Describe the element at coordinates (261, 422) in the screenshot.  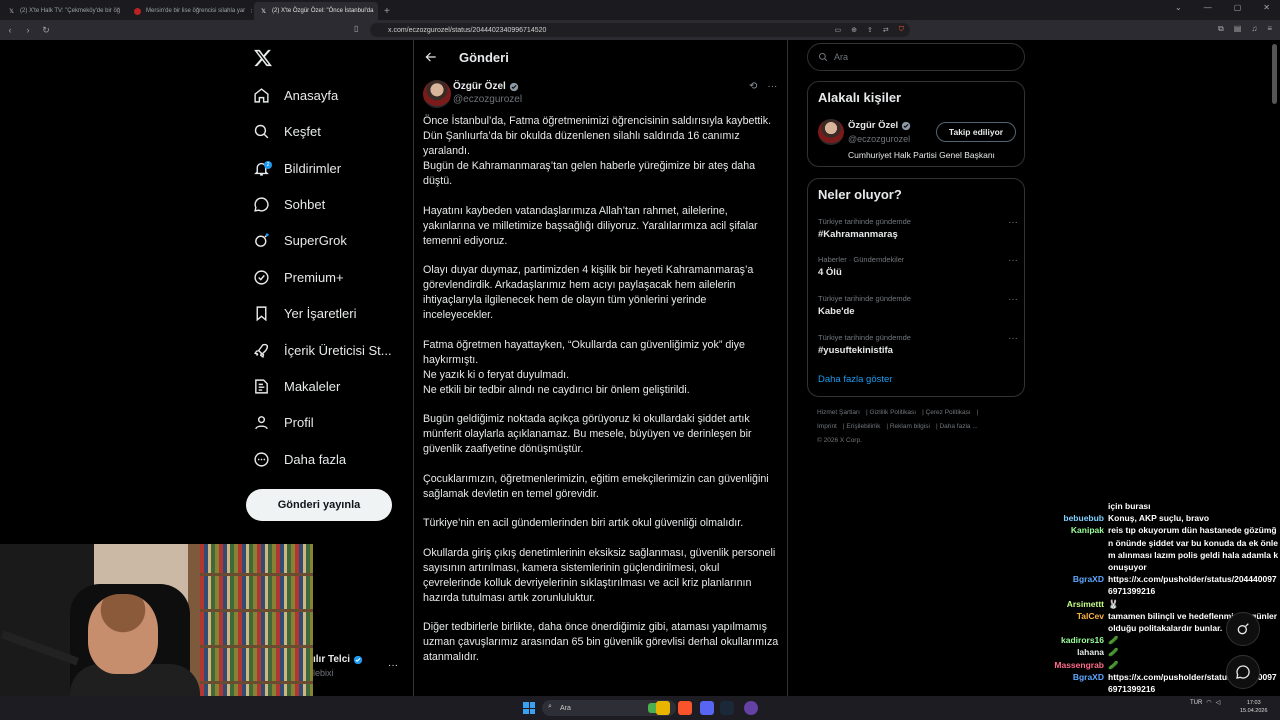
I see `person-icon` at that location.